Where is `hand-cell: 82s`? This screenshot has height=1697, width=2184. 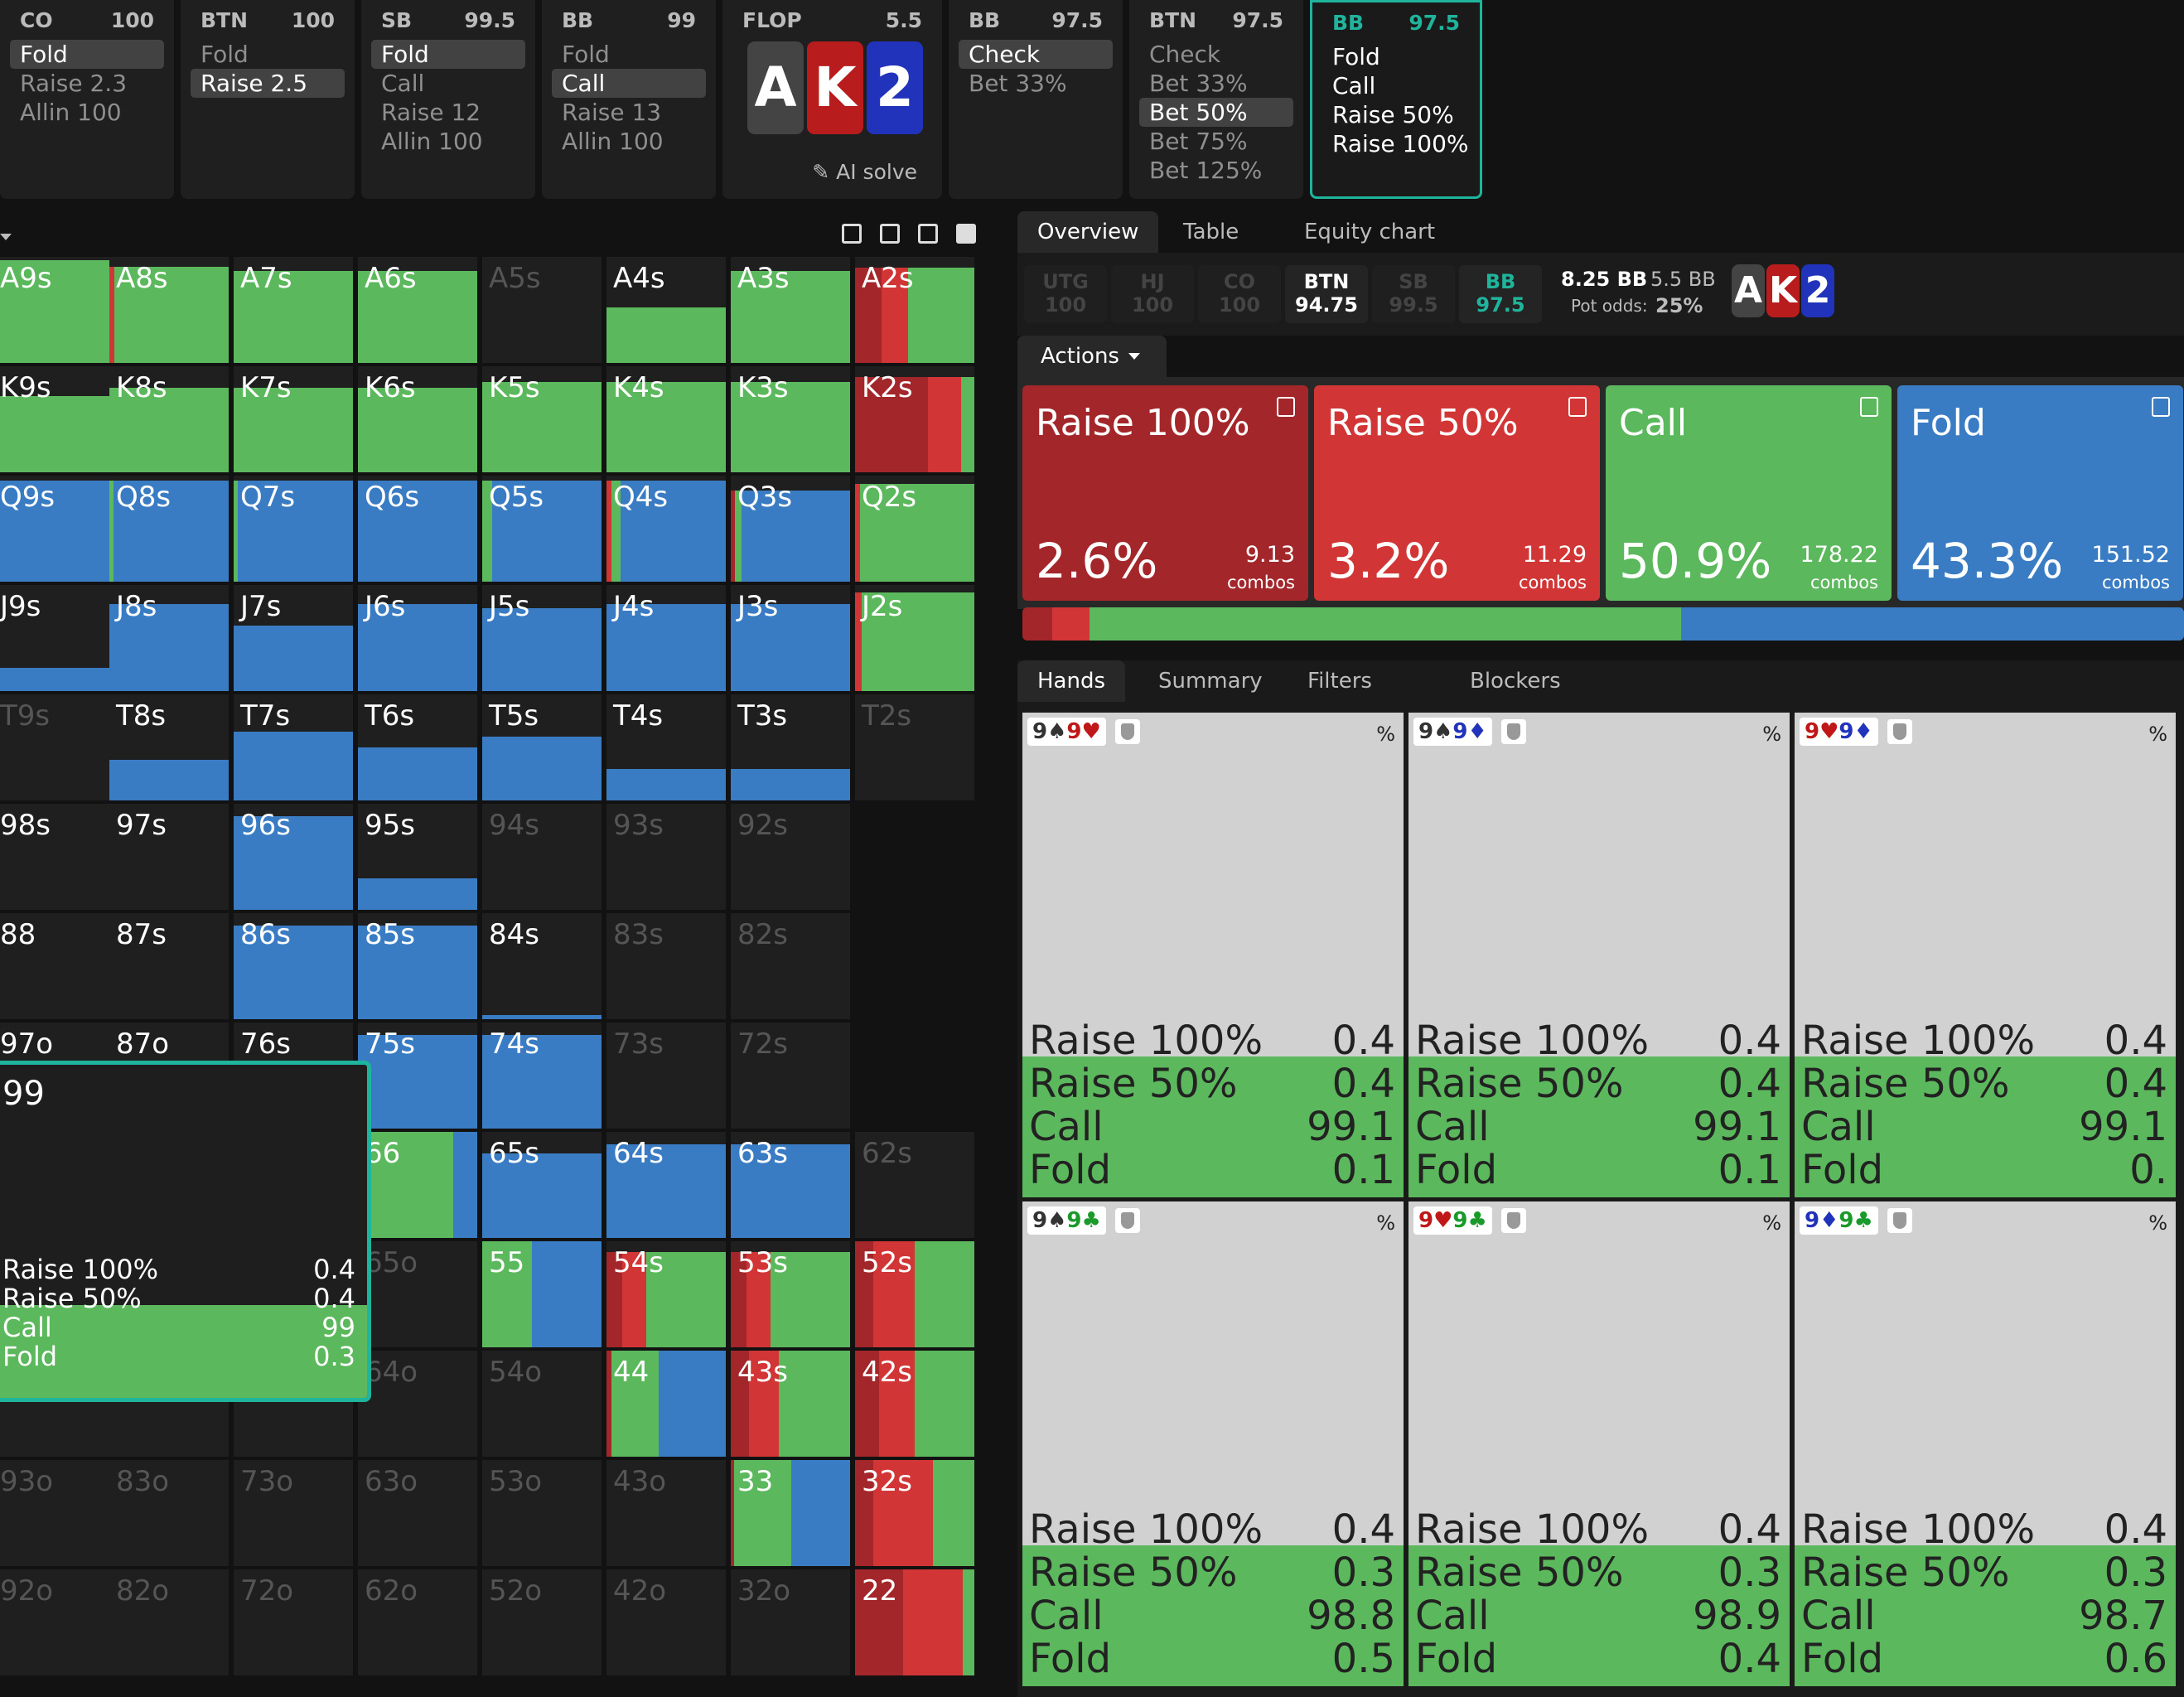
hand-cell: 82s is located at coordinates (790, 966).